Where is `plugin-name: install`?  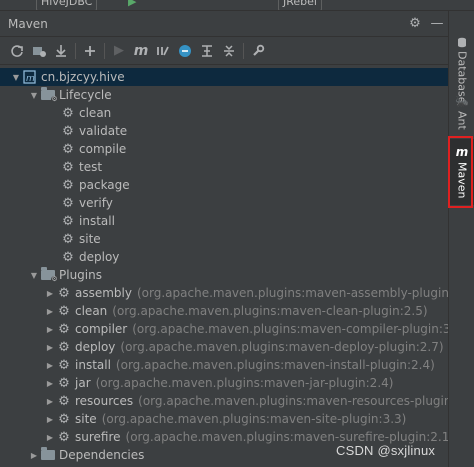 plugin-name: install is located at coordinates (93, 365).